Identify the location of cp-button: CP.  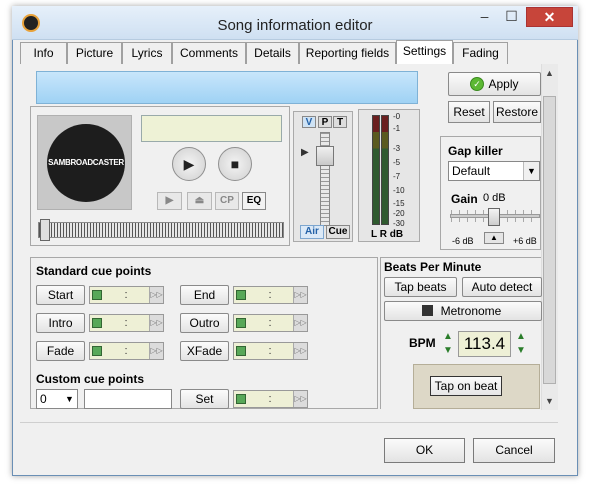
(227, 201).